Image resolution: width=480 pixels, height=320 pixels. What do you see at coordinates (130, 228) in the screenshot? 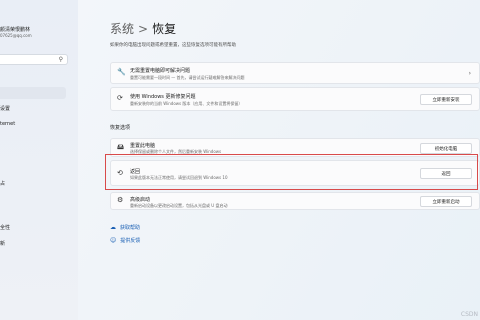
I see `get-help-label: 获取帮助` at bounding box center [130, 228].